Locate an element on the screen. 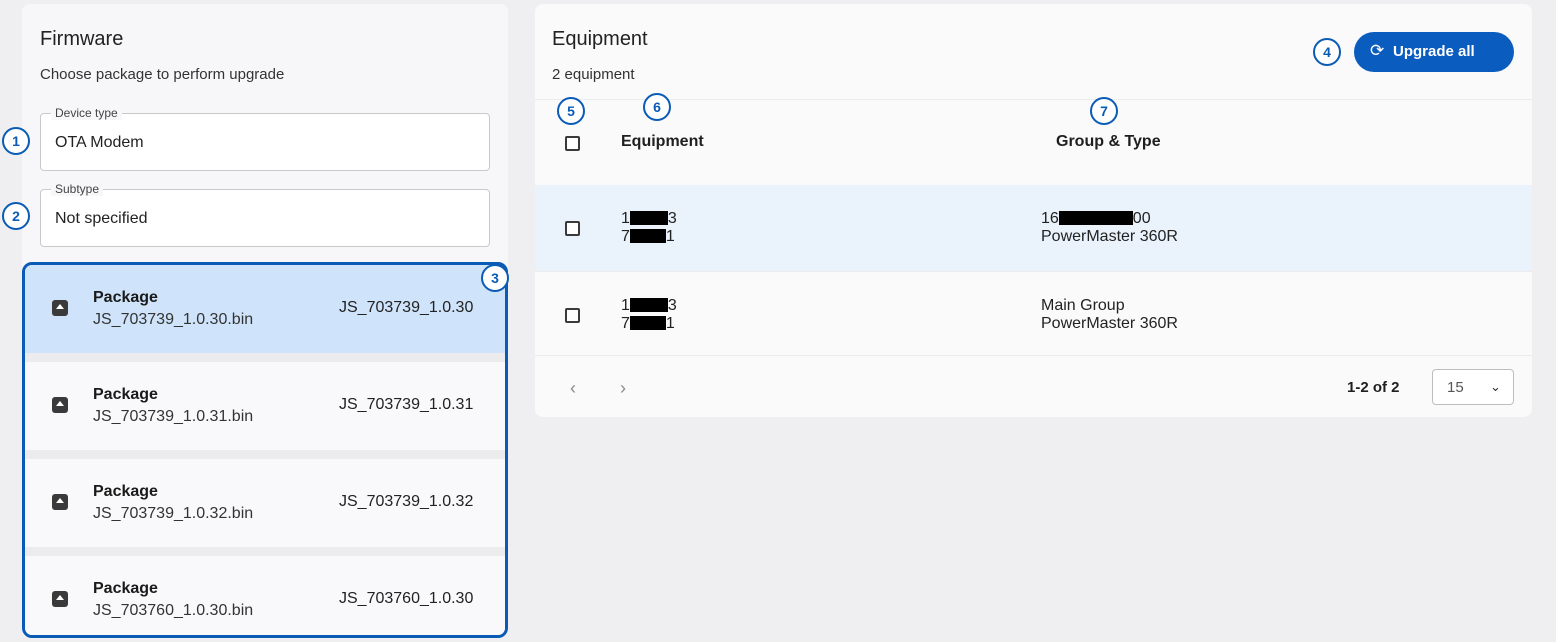 The image size is (1556, 642). package-version: JS_703760_1.0.30 is located at coordinates (406, 598).